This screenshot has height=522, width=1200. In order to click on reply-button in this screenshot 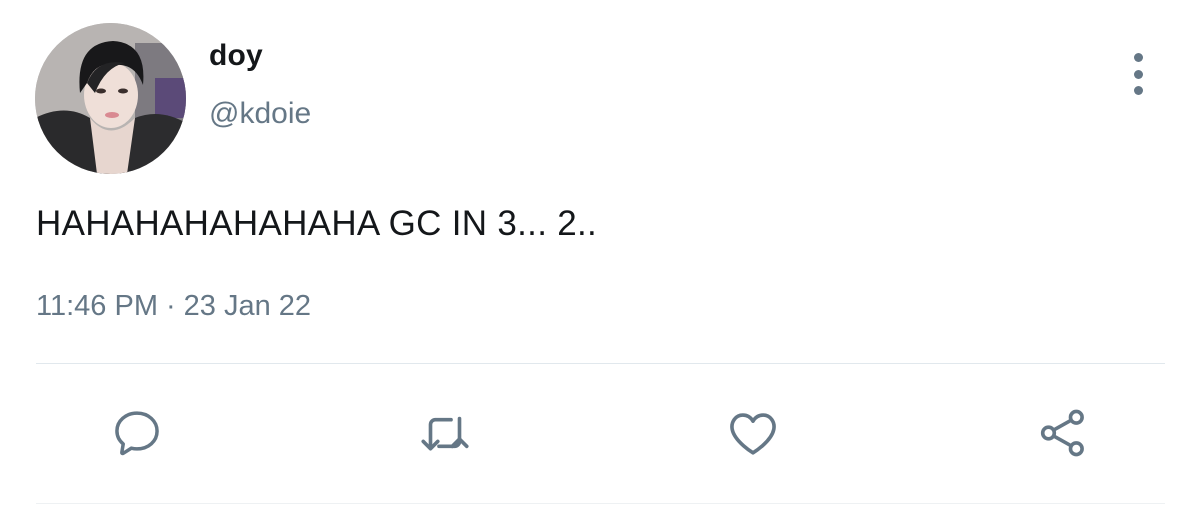, I will do `click(137, 433)`.